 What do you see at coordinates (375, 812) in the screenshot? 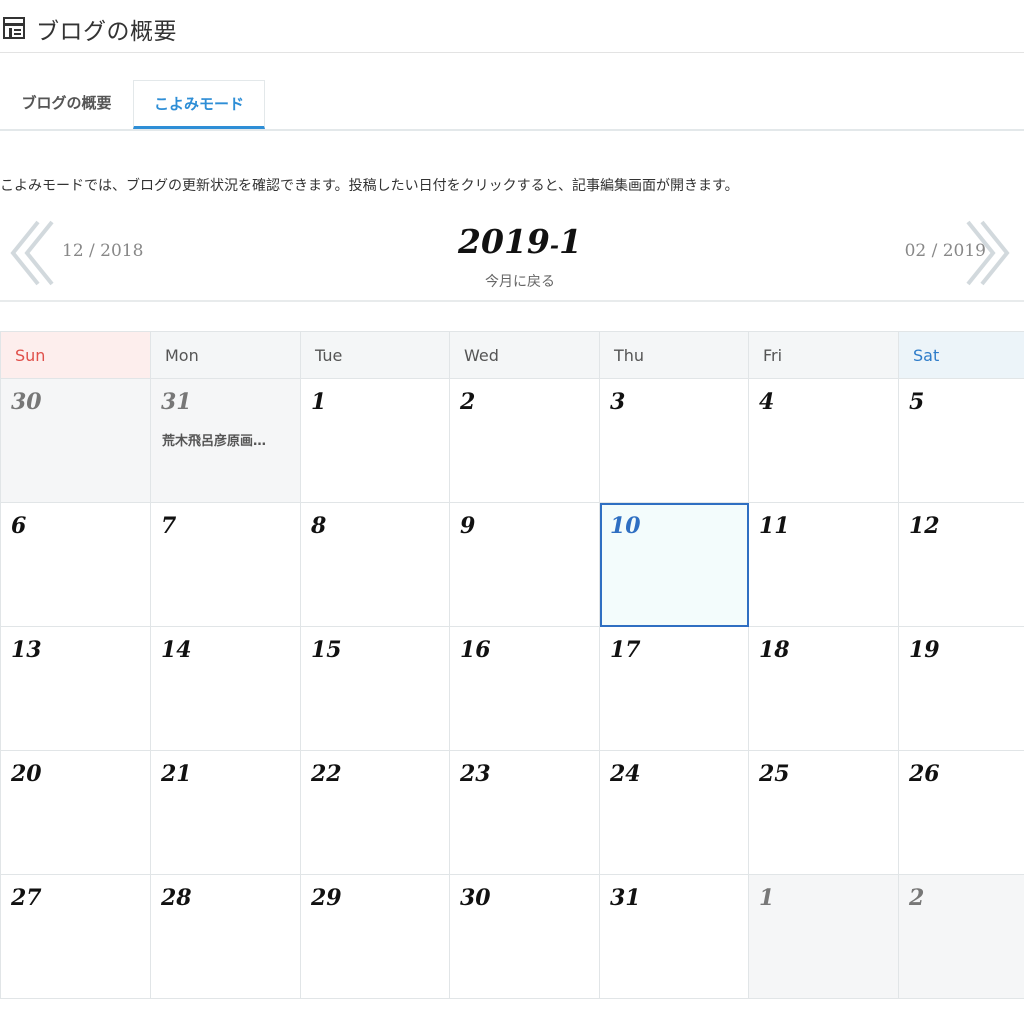
I see `day-cell: 22` at bounding box center [375, 812].